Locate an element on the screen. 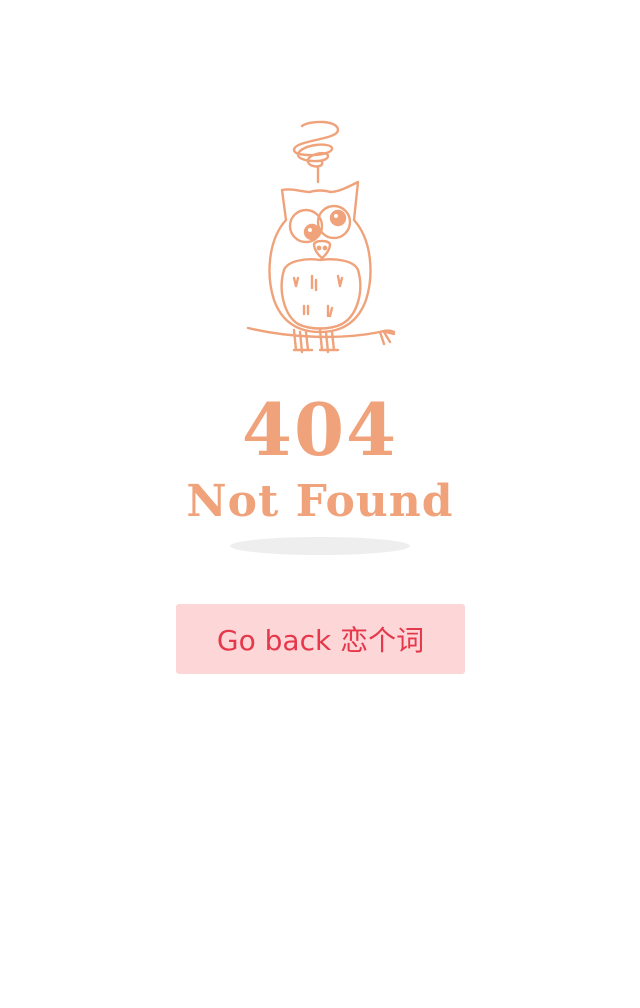 This screenshot has width=640, height=1008. illustration-shadow is located at coordinates (320, 546).